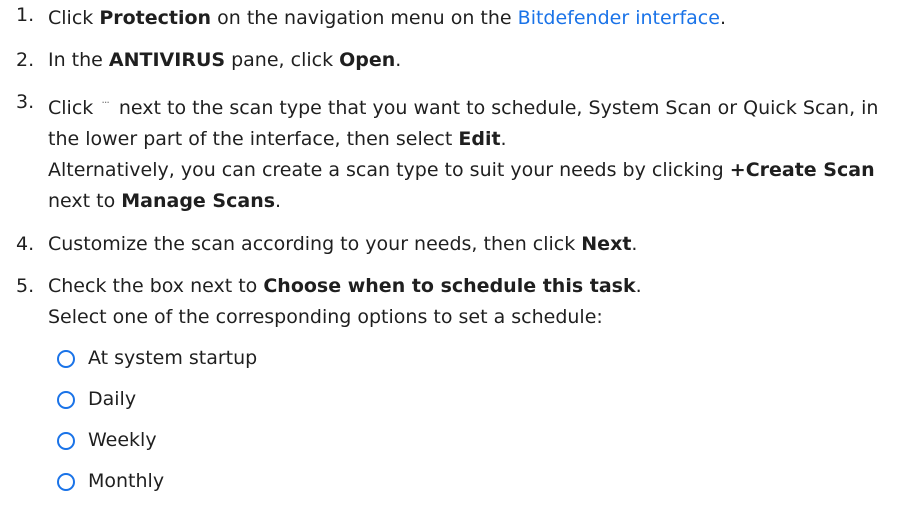 Image resolution: width=906 pixels, height=529 pixels. I want to click on step-number: 5., so click(25, 286).